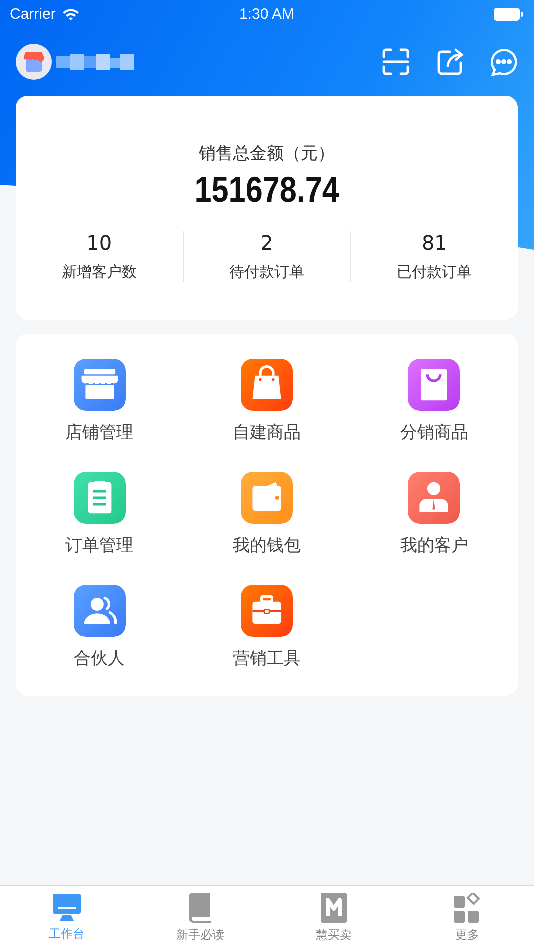  I want to click on book-icon, so click(200, 907).